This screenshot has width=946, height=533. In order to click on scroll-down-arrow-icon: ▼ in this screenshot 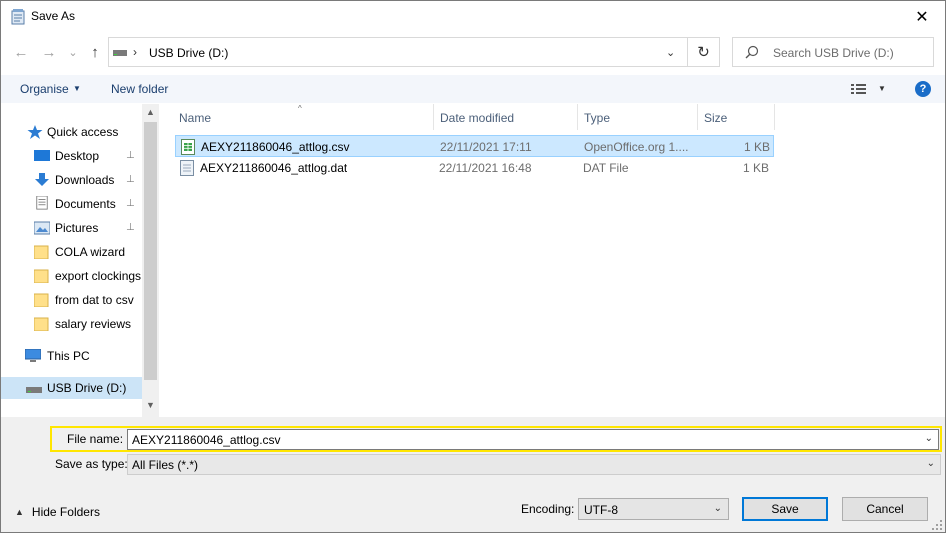, I will do `click(150, 405)`.